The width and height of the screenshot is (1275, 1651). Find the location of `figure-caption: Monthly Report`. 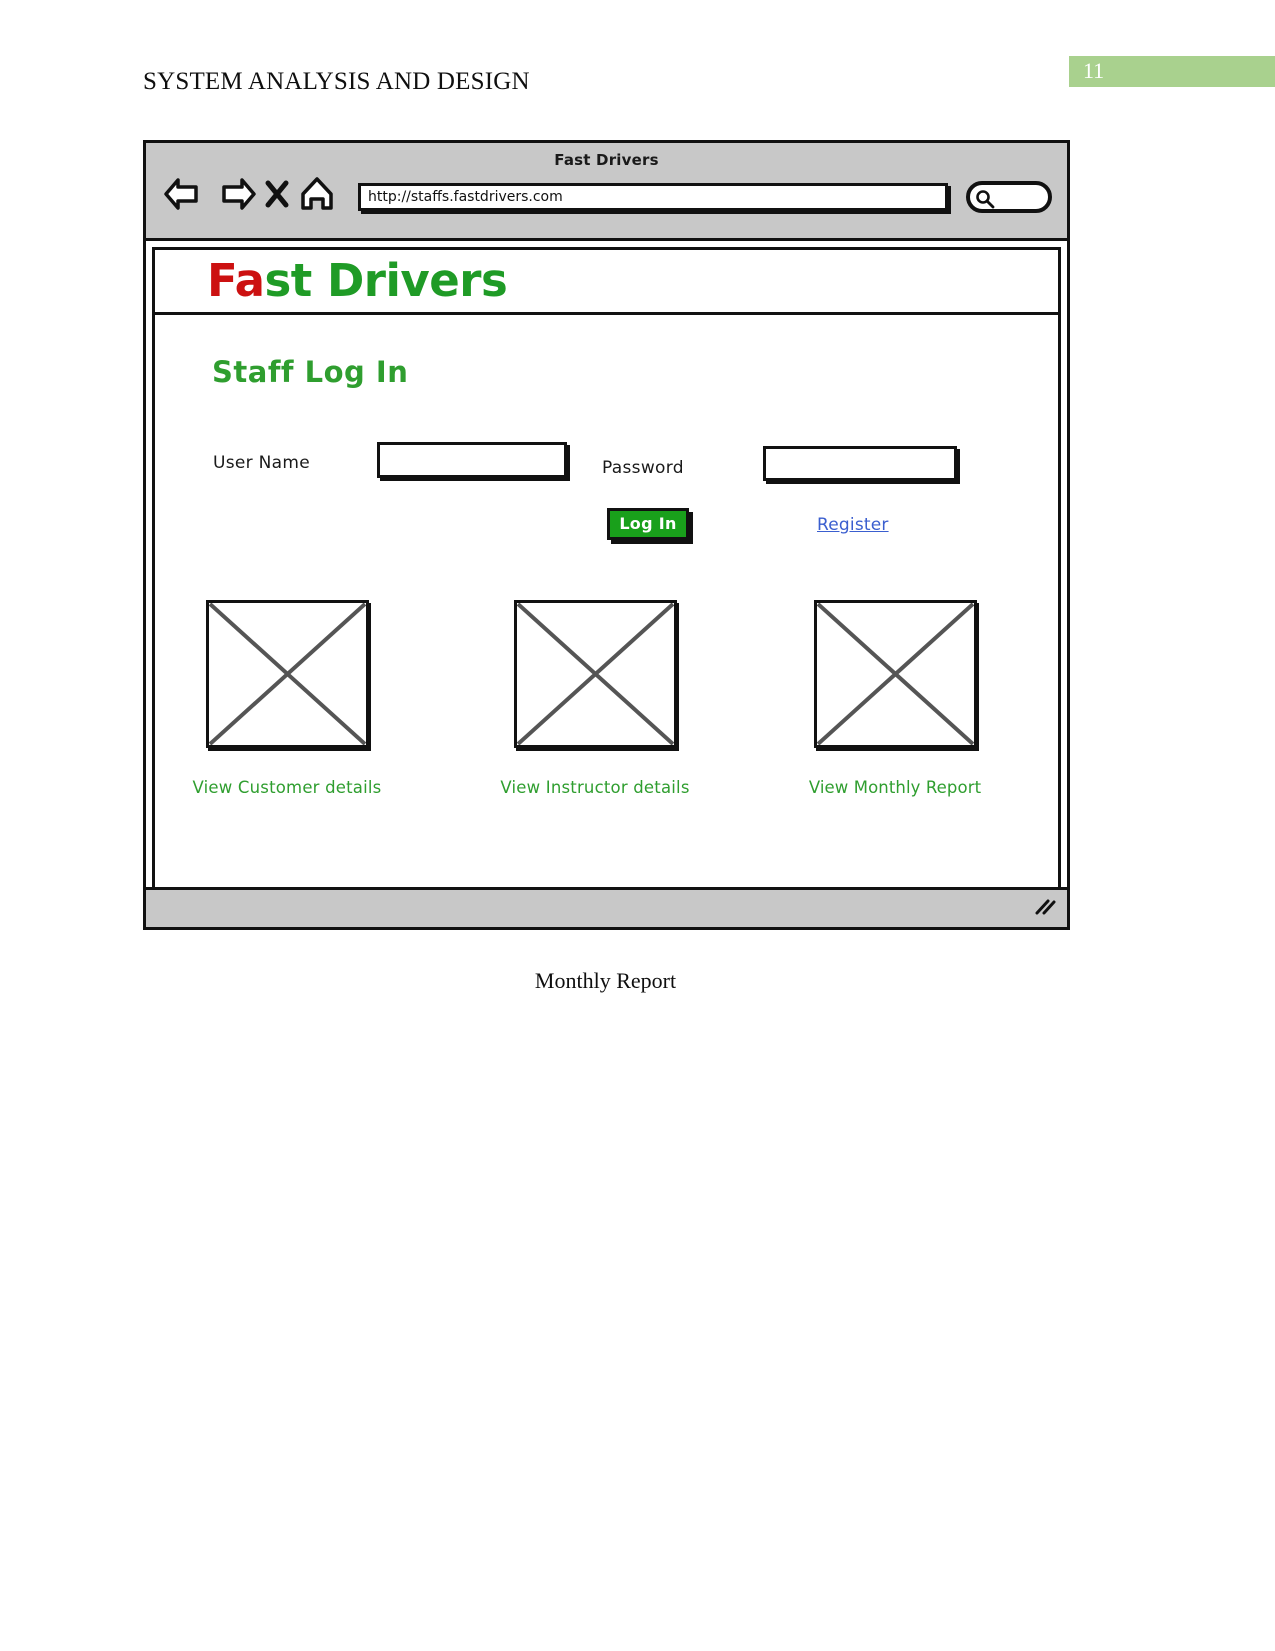

figure-caption: Monthly Report is located at coordinates (605, 980).